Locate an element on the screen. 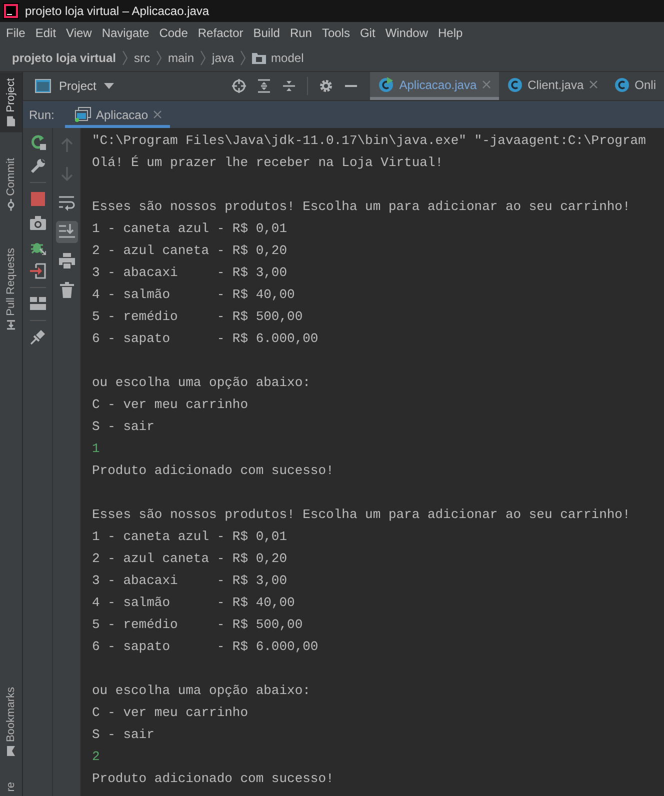 Image resolution: width=664 pixels, height=796 pixels. input-text: 1 is located at coordinates (96, 449).